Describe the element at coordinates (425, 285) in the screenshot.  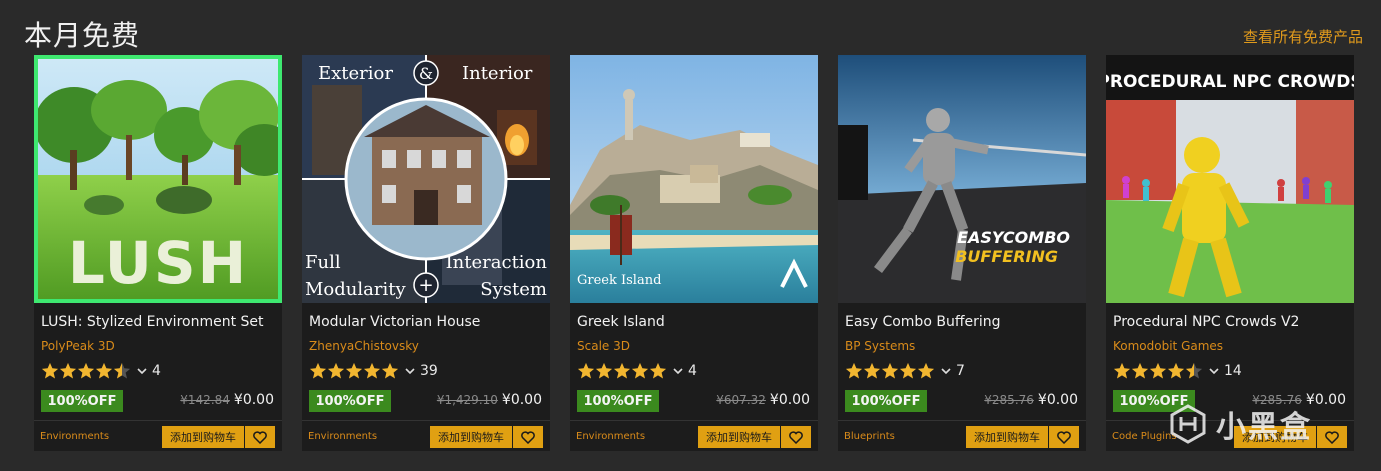
I see `plus-label: +` at that location.